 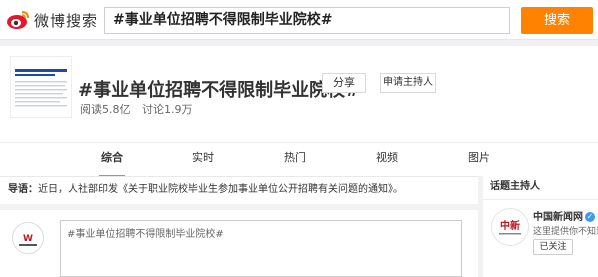 I want to click on host-name-text: 中国新闻网, so click(x=558, y=217).